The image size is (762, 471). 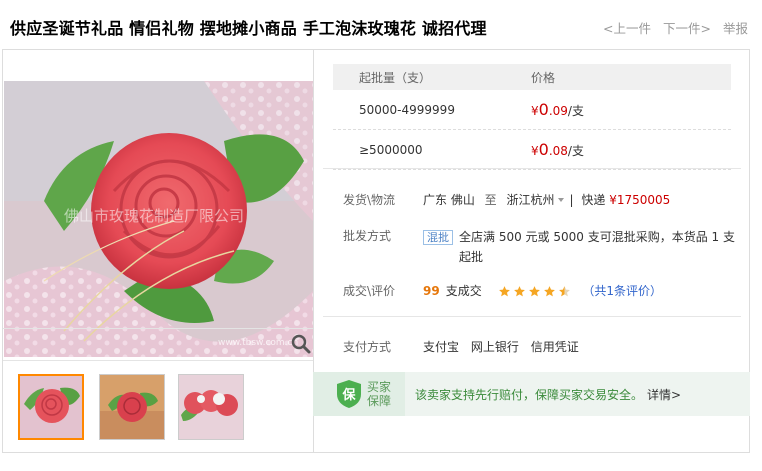 What do you see at coordinates (501, 199) in the screenshot?
I see `shipping-row: 发货\物流 广东 佛山 至 浙江杭州 | 快递 ¥1750005` at bounding box center [501, 199].